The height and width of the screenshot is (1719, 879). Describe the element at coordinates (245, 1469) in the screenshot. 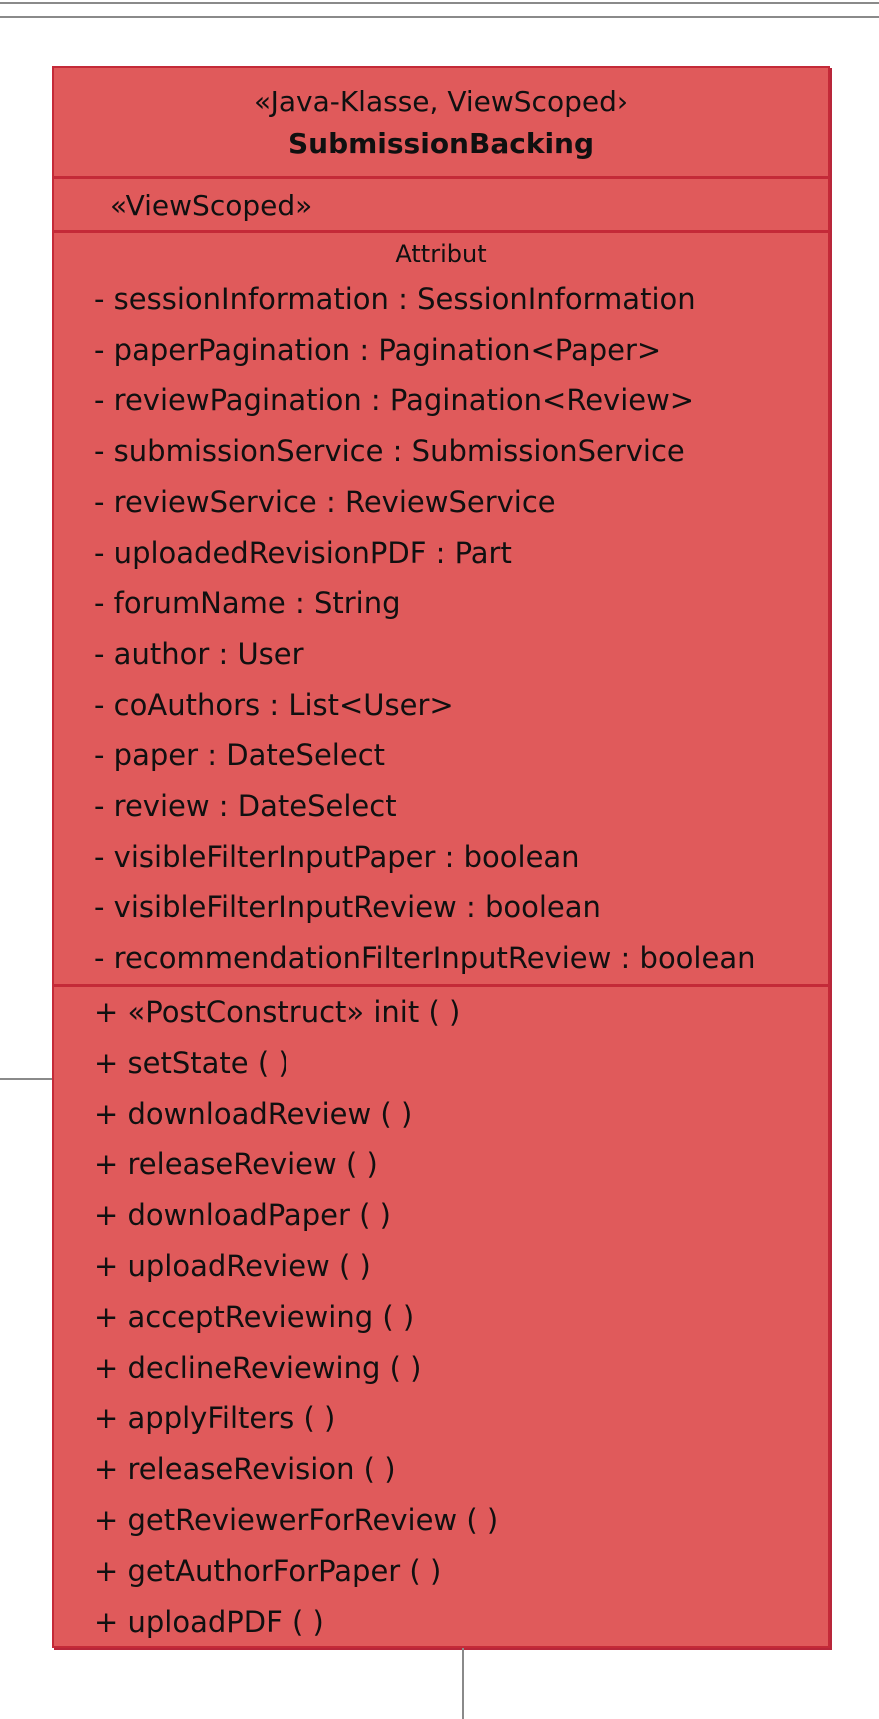

I see `operation-row: + releaseRevision ( )` at that location.